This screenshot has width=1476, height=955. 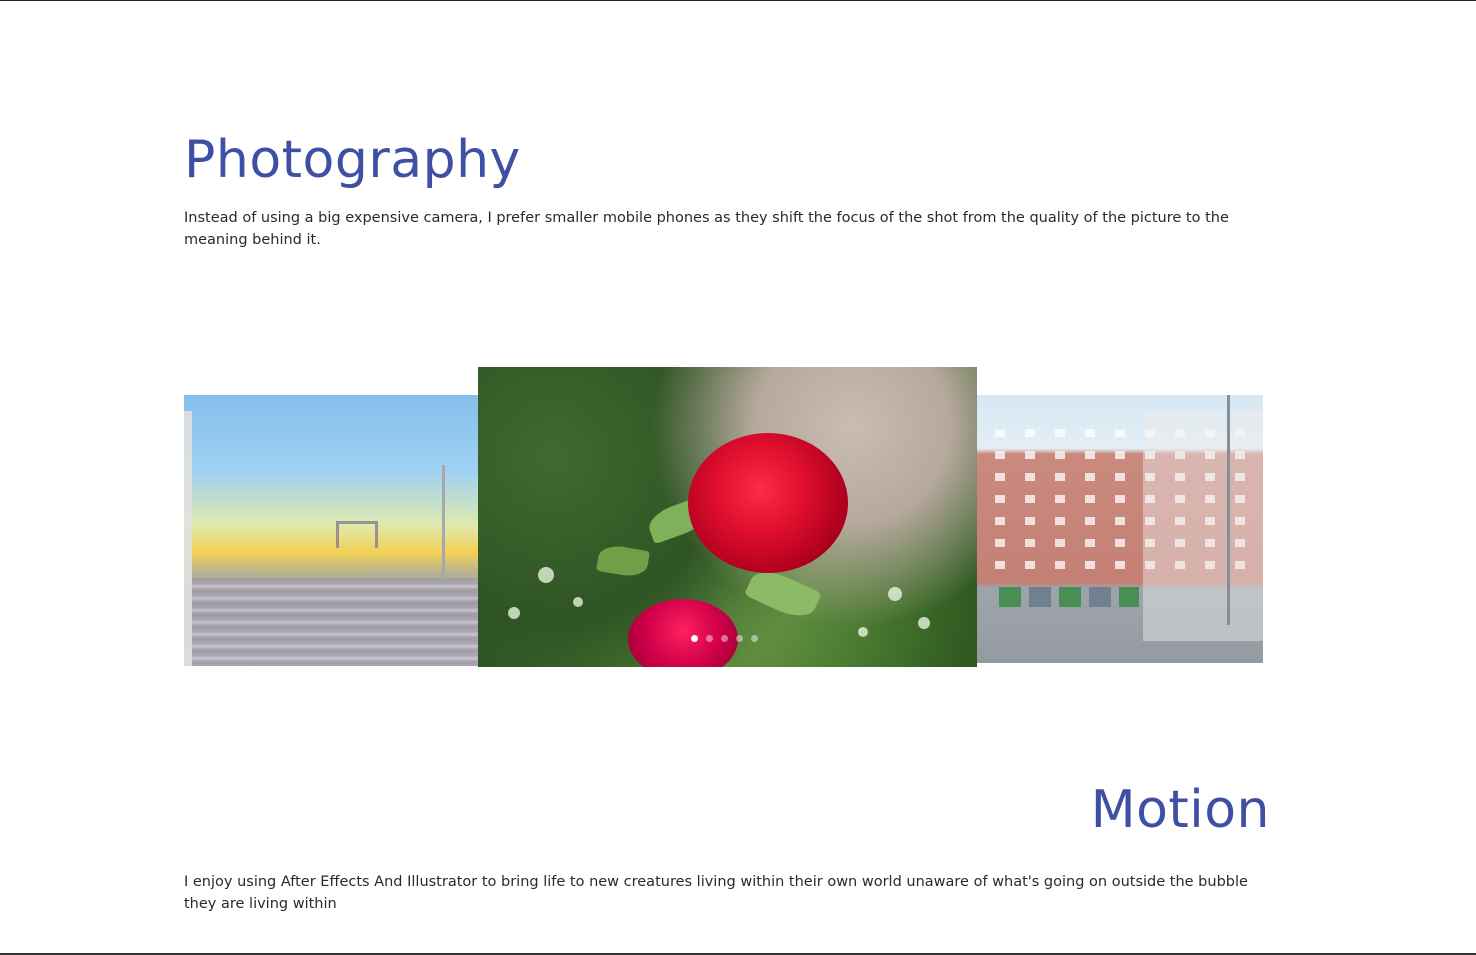 What do you see at coordinates (352, 160) in the screenshot?
I see `photography-title: Photography` at bounding box center [352, 160].